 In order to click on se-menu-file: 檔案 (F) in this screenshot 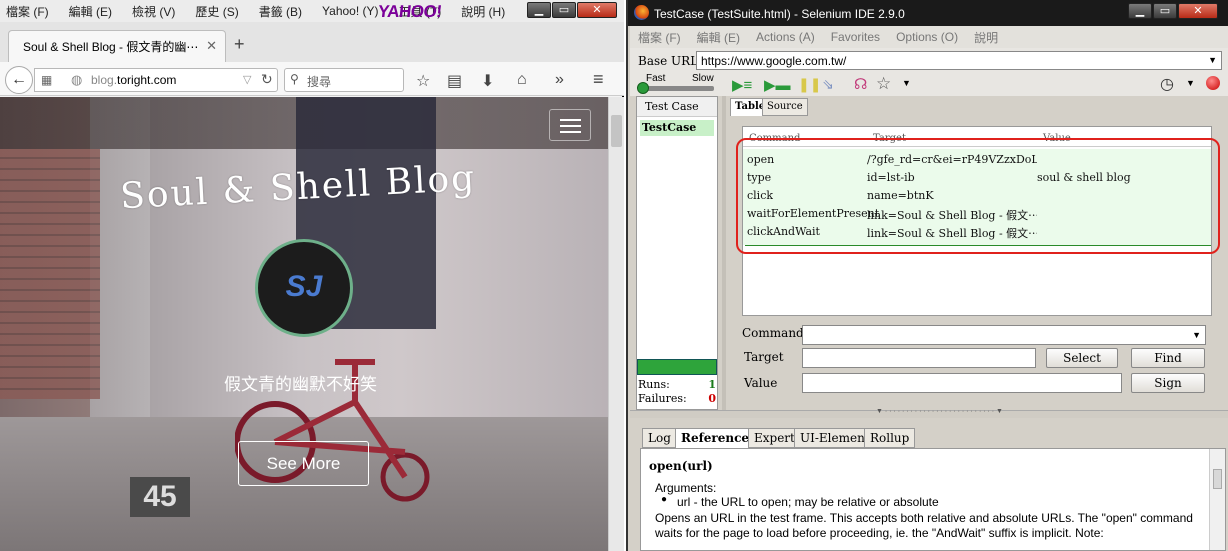, I will do `click(659, 37)`.